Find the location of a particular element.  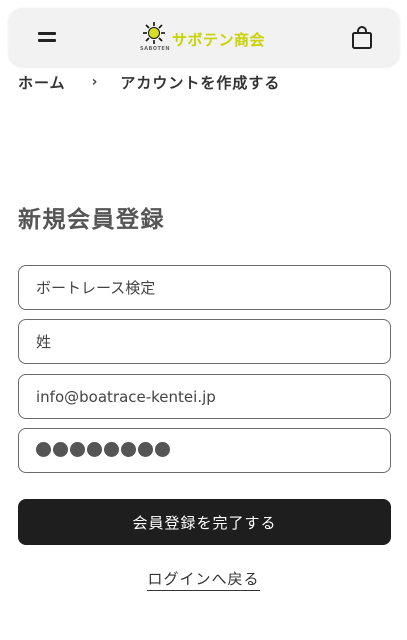

page-title: 新規会員登録 is located at coordinates (91, 220).